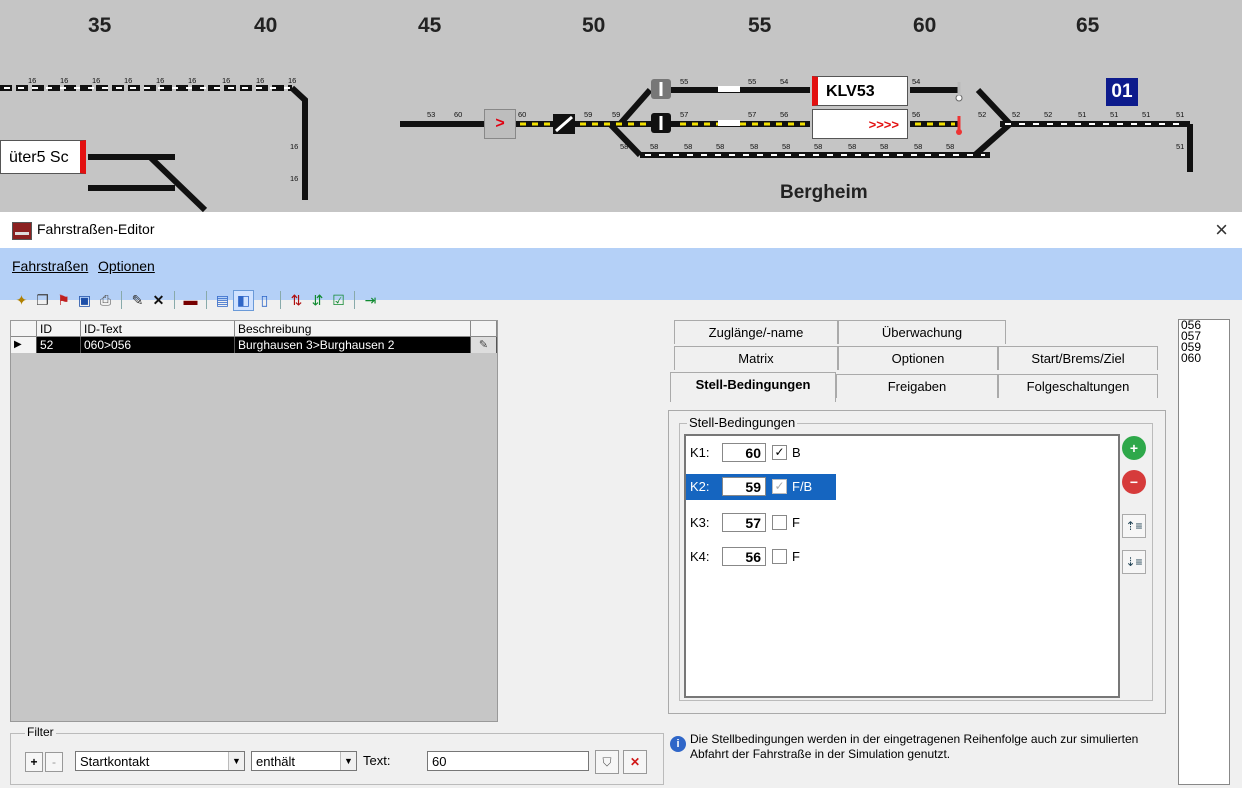 Image resolution: width=1242 pixels, height=788 pixels. I want to click on exit-icon: ⇥, so click(370, 300).